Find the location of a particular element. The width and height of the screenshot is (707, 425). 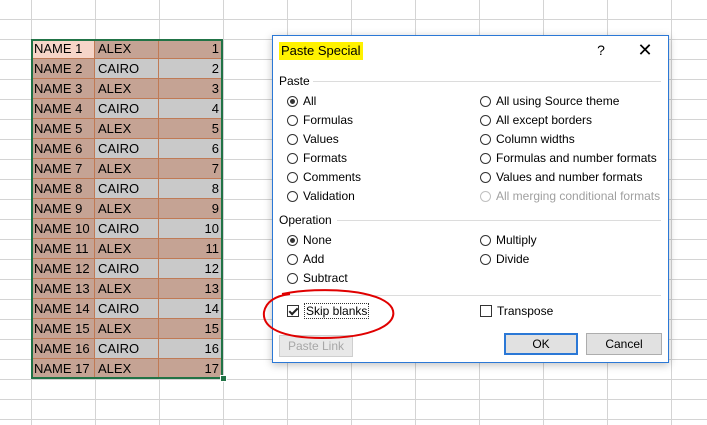

checkbox-separator is located at coordinates (470, 295).